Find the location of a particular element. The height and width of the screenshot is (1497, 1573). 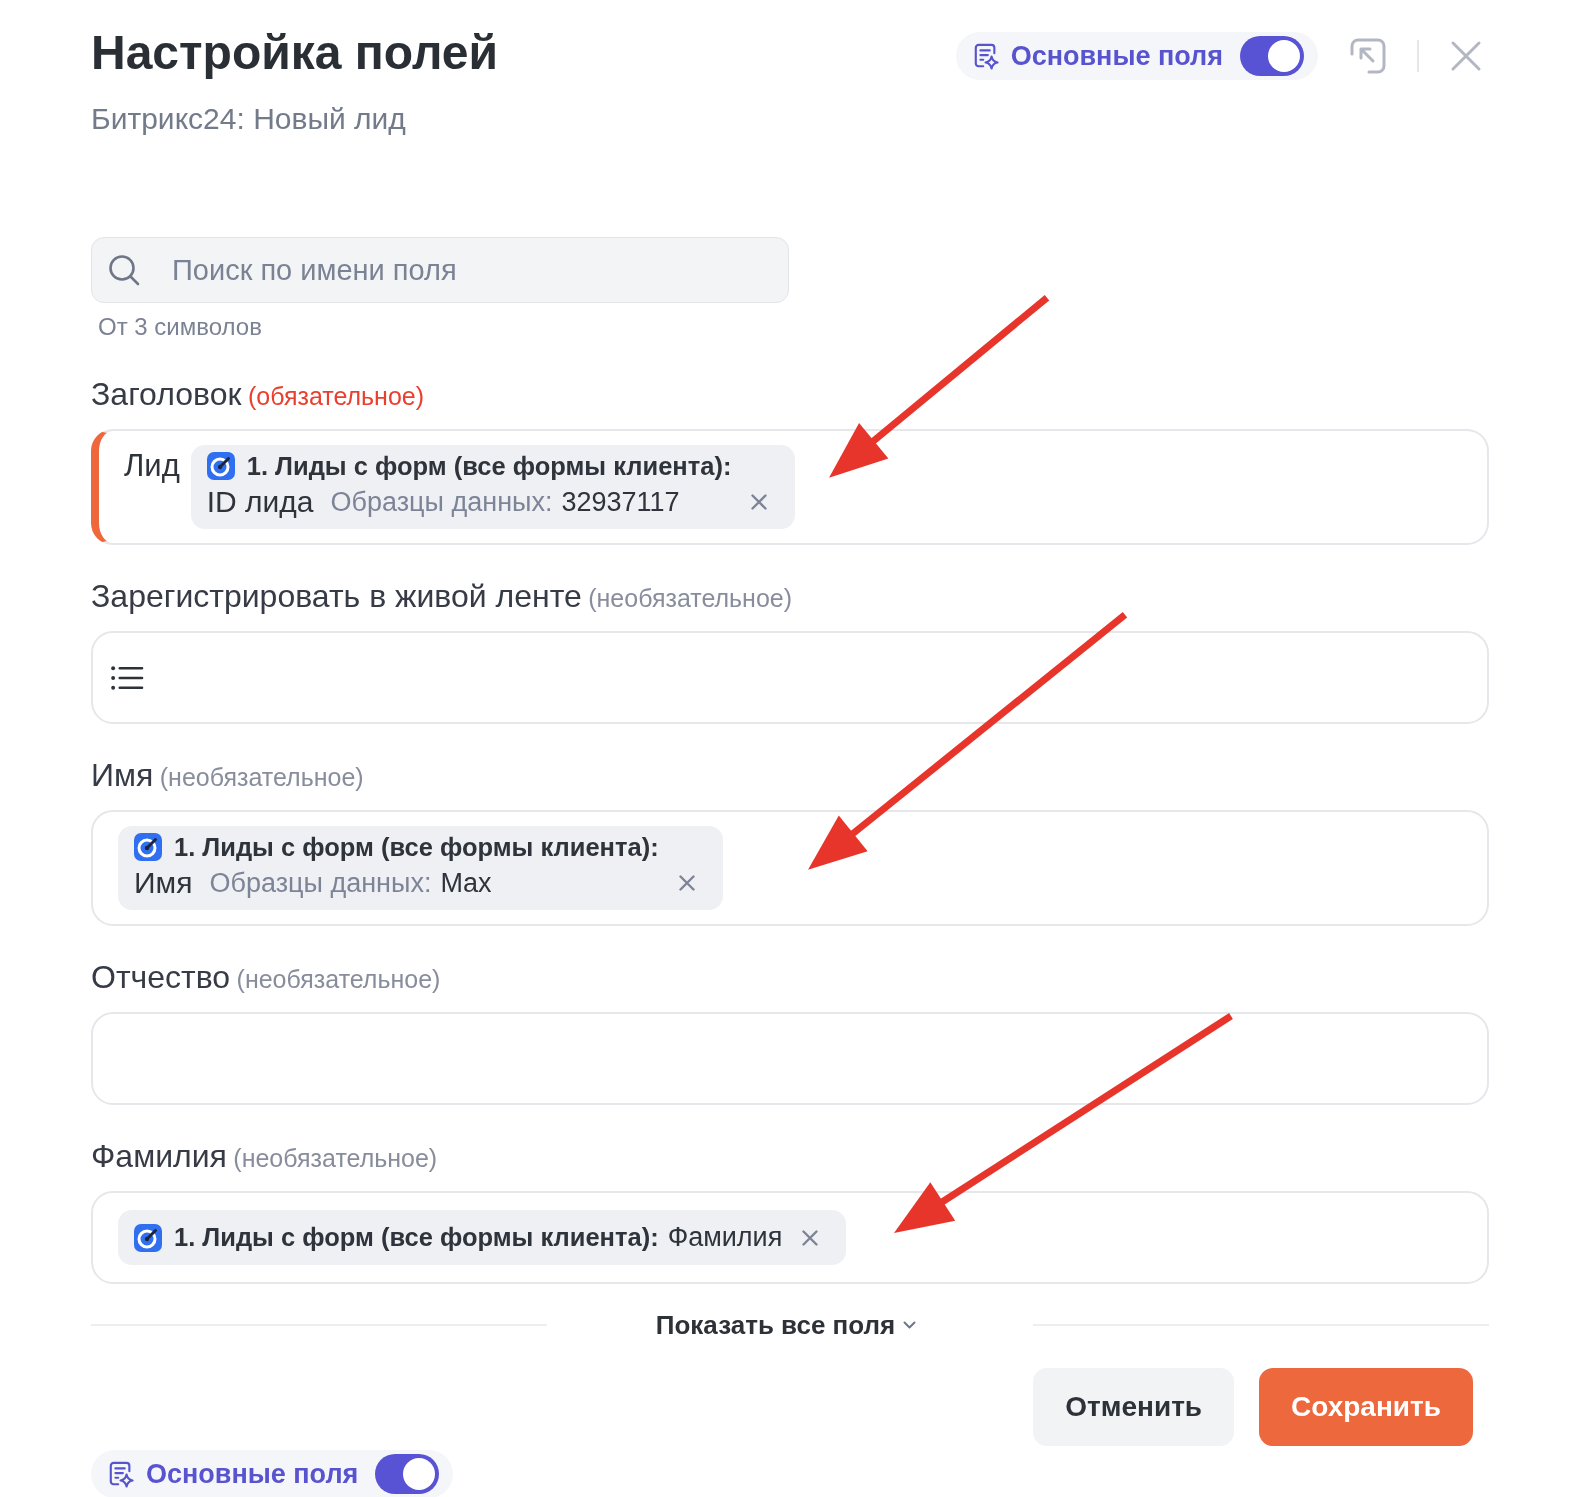

show-all-fields-button: Показать все поля is located at coordinates (786, 1325).